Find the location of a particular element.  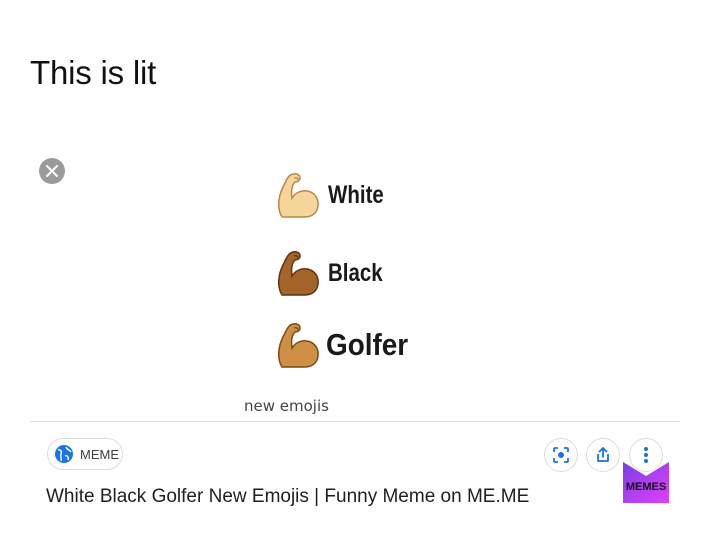

meme-row-black: Black is located at coordinates (334, 273).